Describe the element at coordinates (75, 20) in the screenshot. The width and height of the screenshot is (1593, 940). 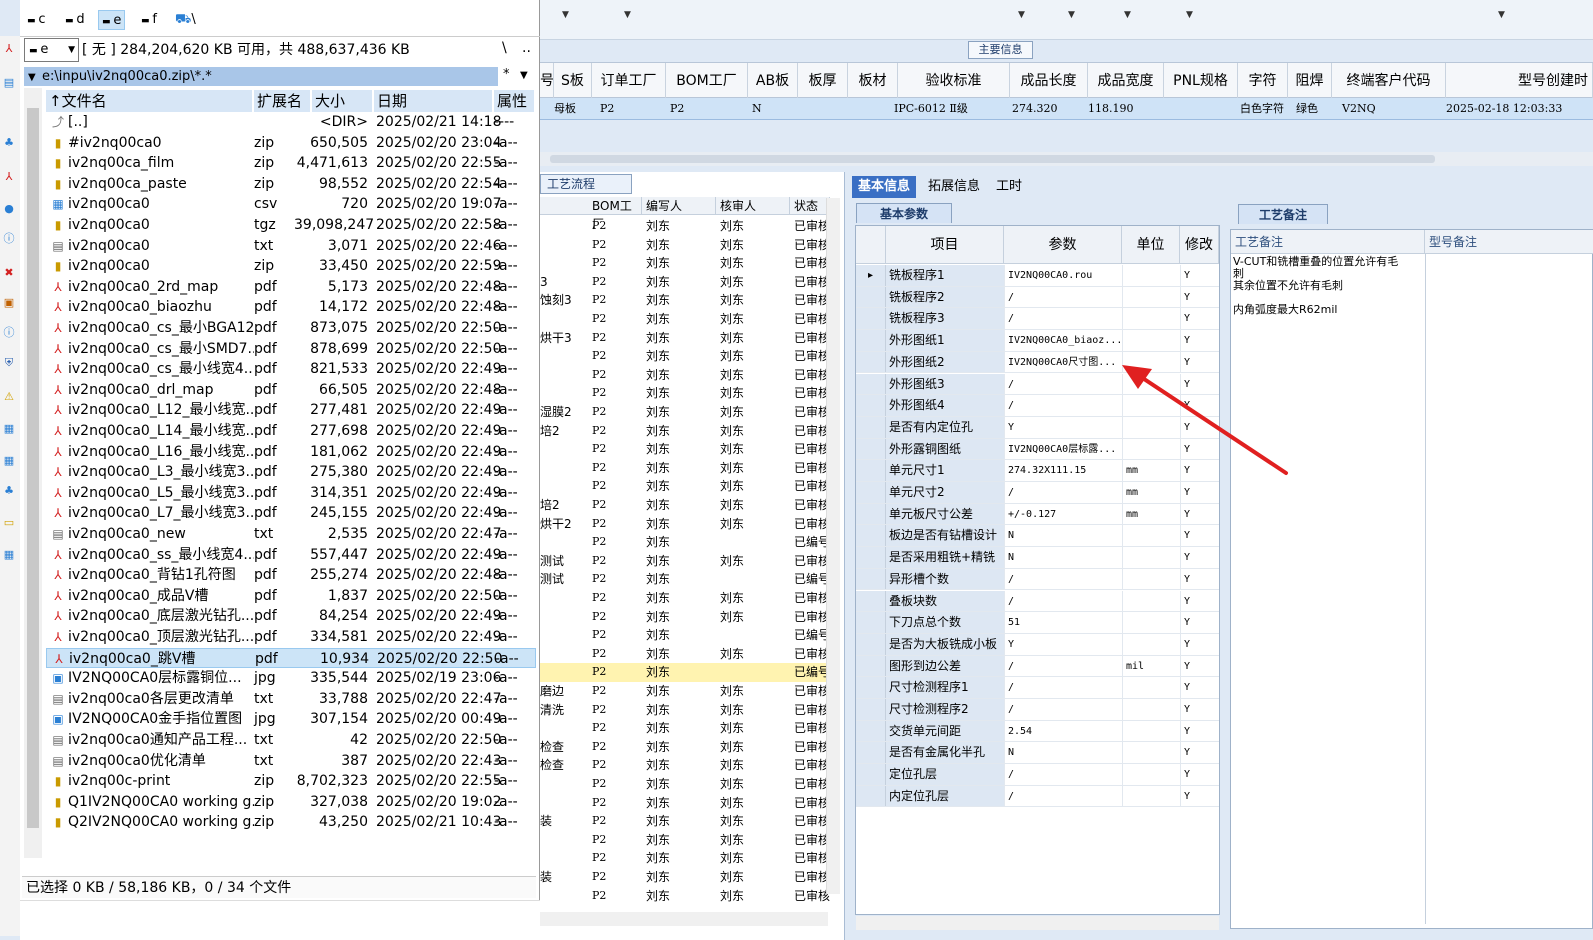
I see `drive-button-d: ▬ d` at that location.